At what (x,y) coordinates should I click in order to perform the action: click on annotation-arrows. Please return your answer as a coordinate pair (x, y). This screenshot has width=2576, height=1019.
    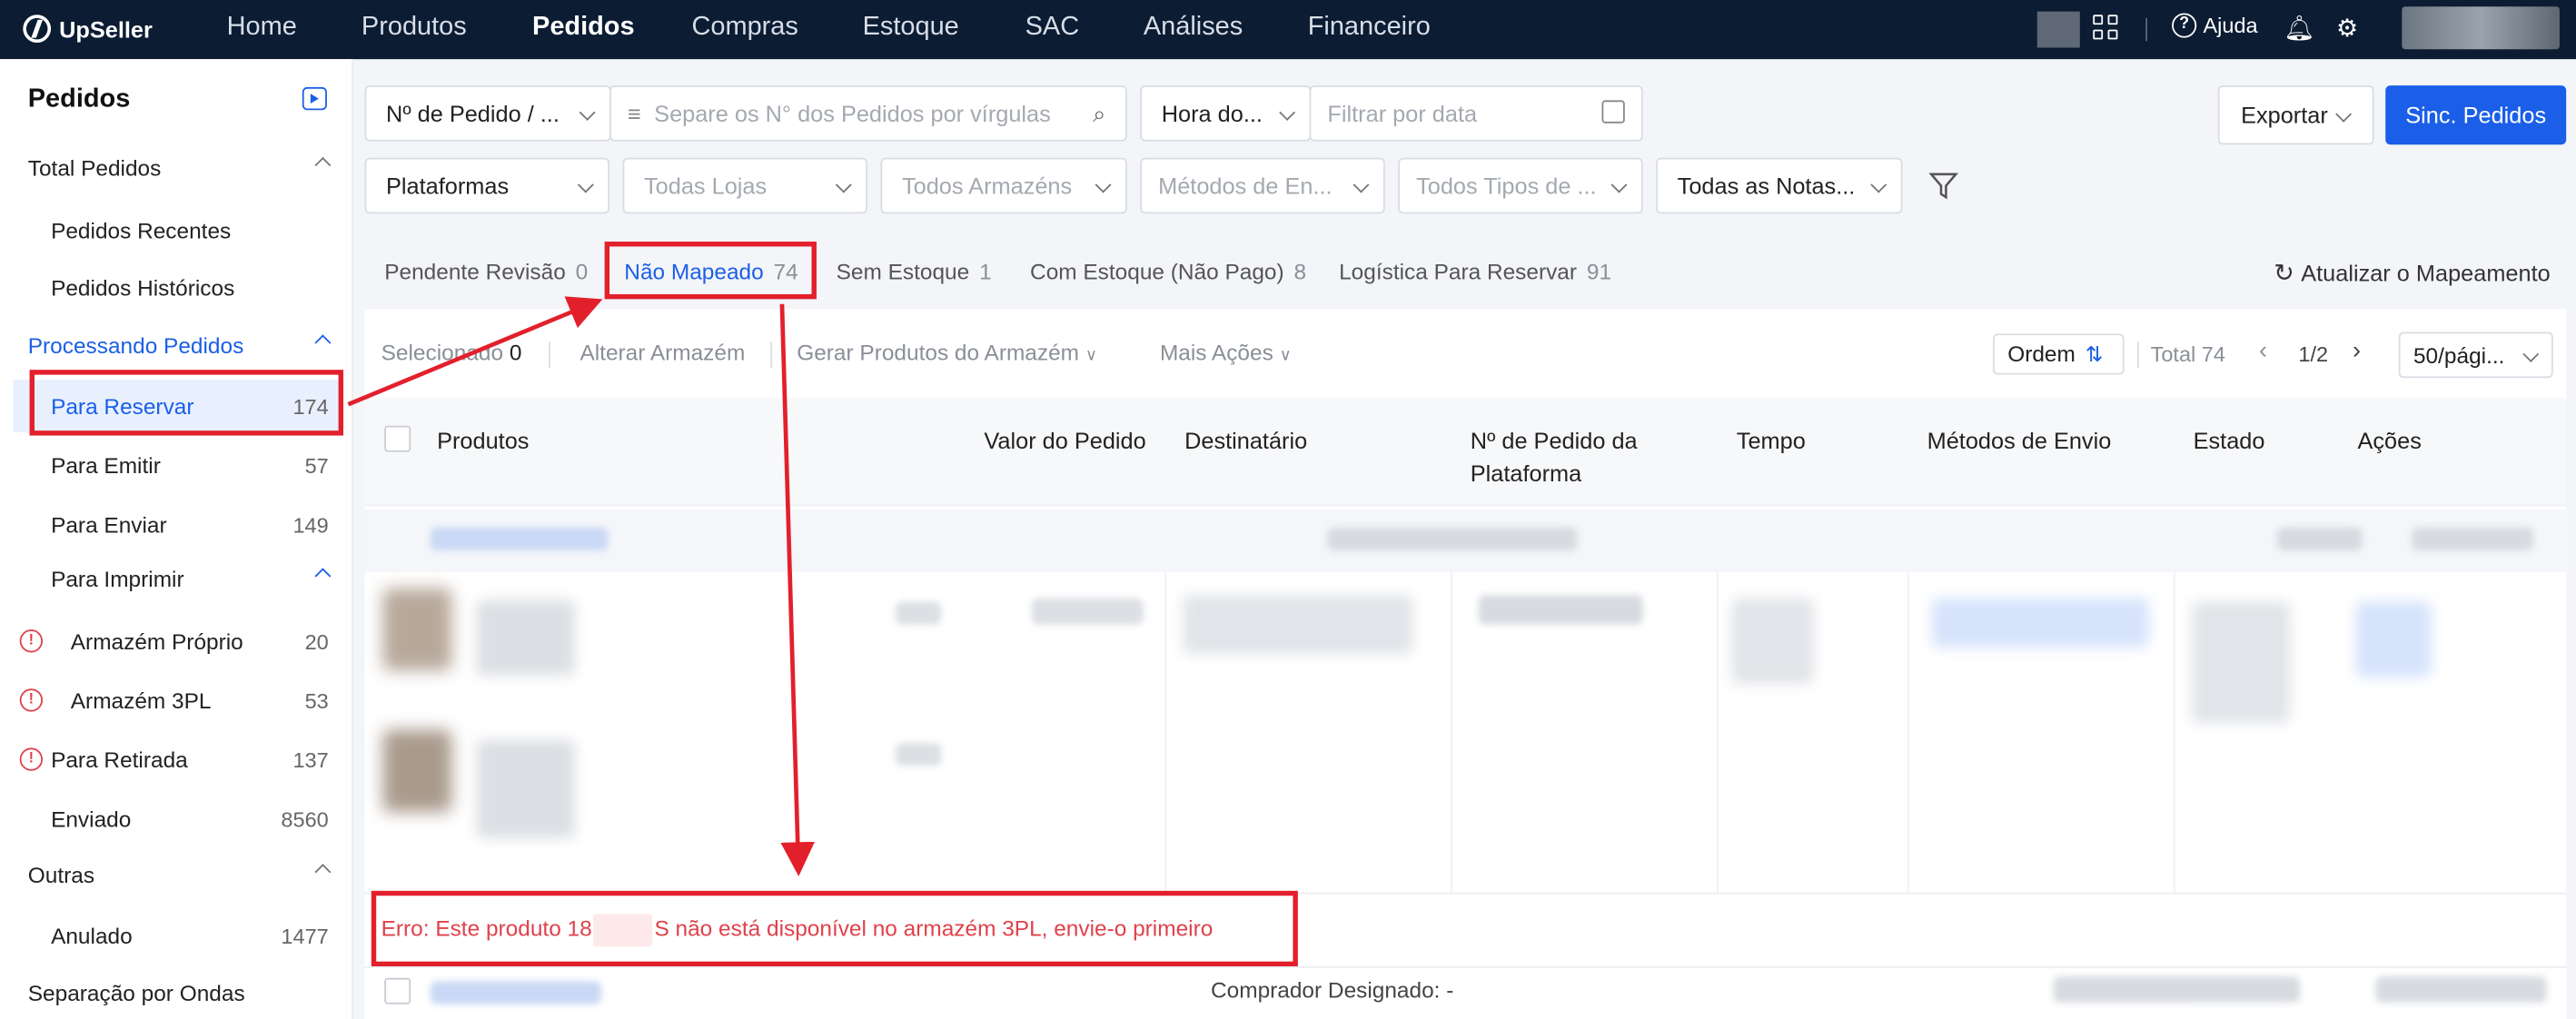
    Looking at the image, I should click on (581, 586).